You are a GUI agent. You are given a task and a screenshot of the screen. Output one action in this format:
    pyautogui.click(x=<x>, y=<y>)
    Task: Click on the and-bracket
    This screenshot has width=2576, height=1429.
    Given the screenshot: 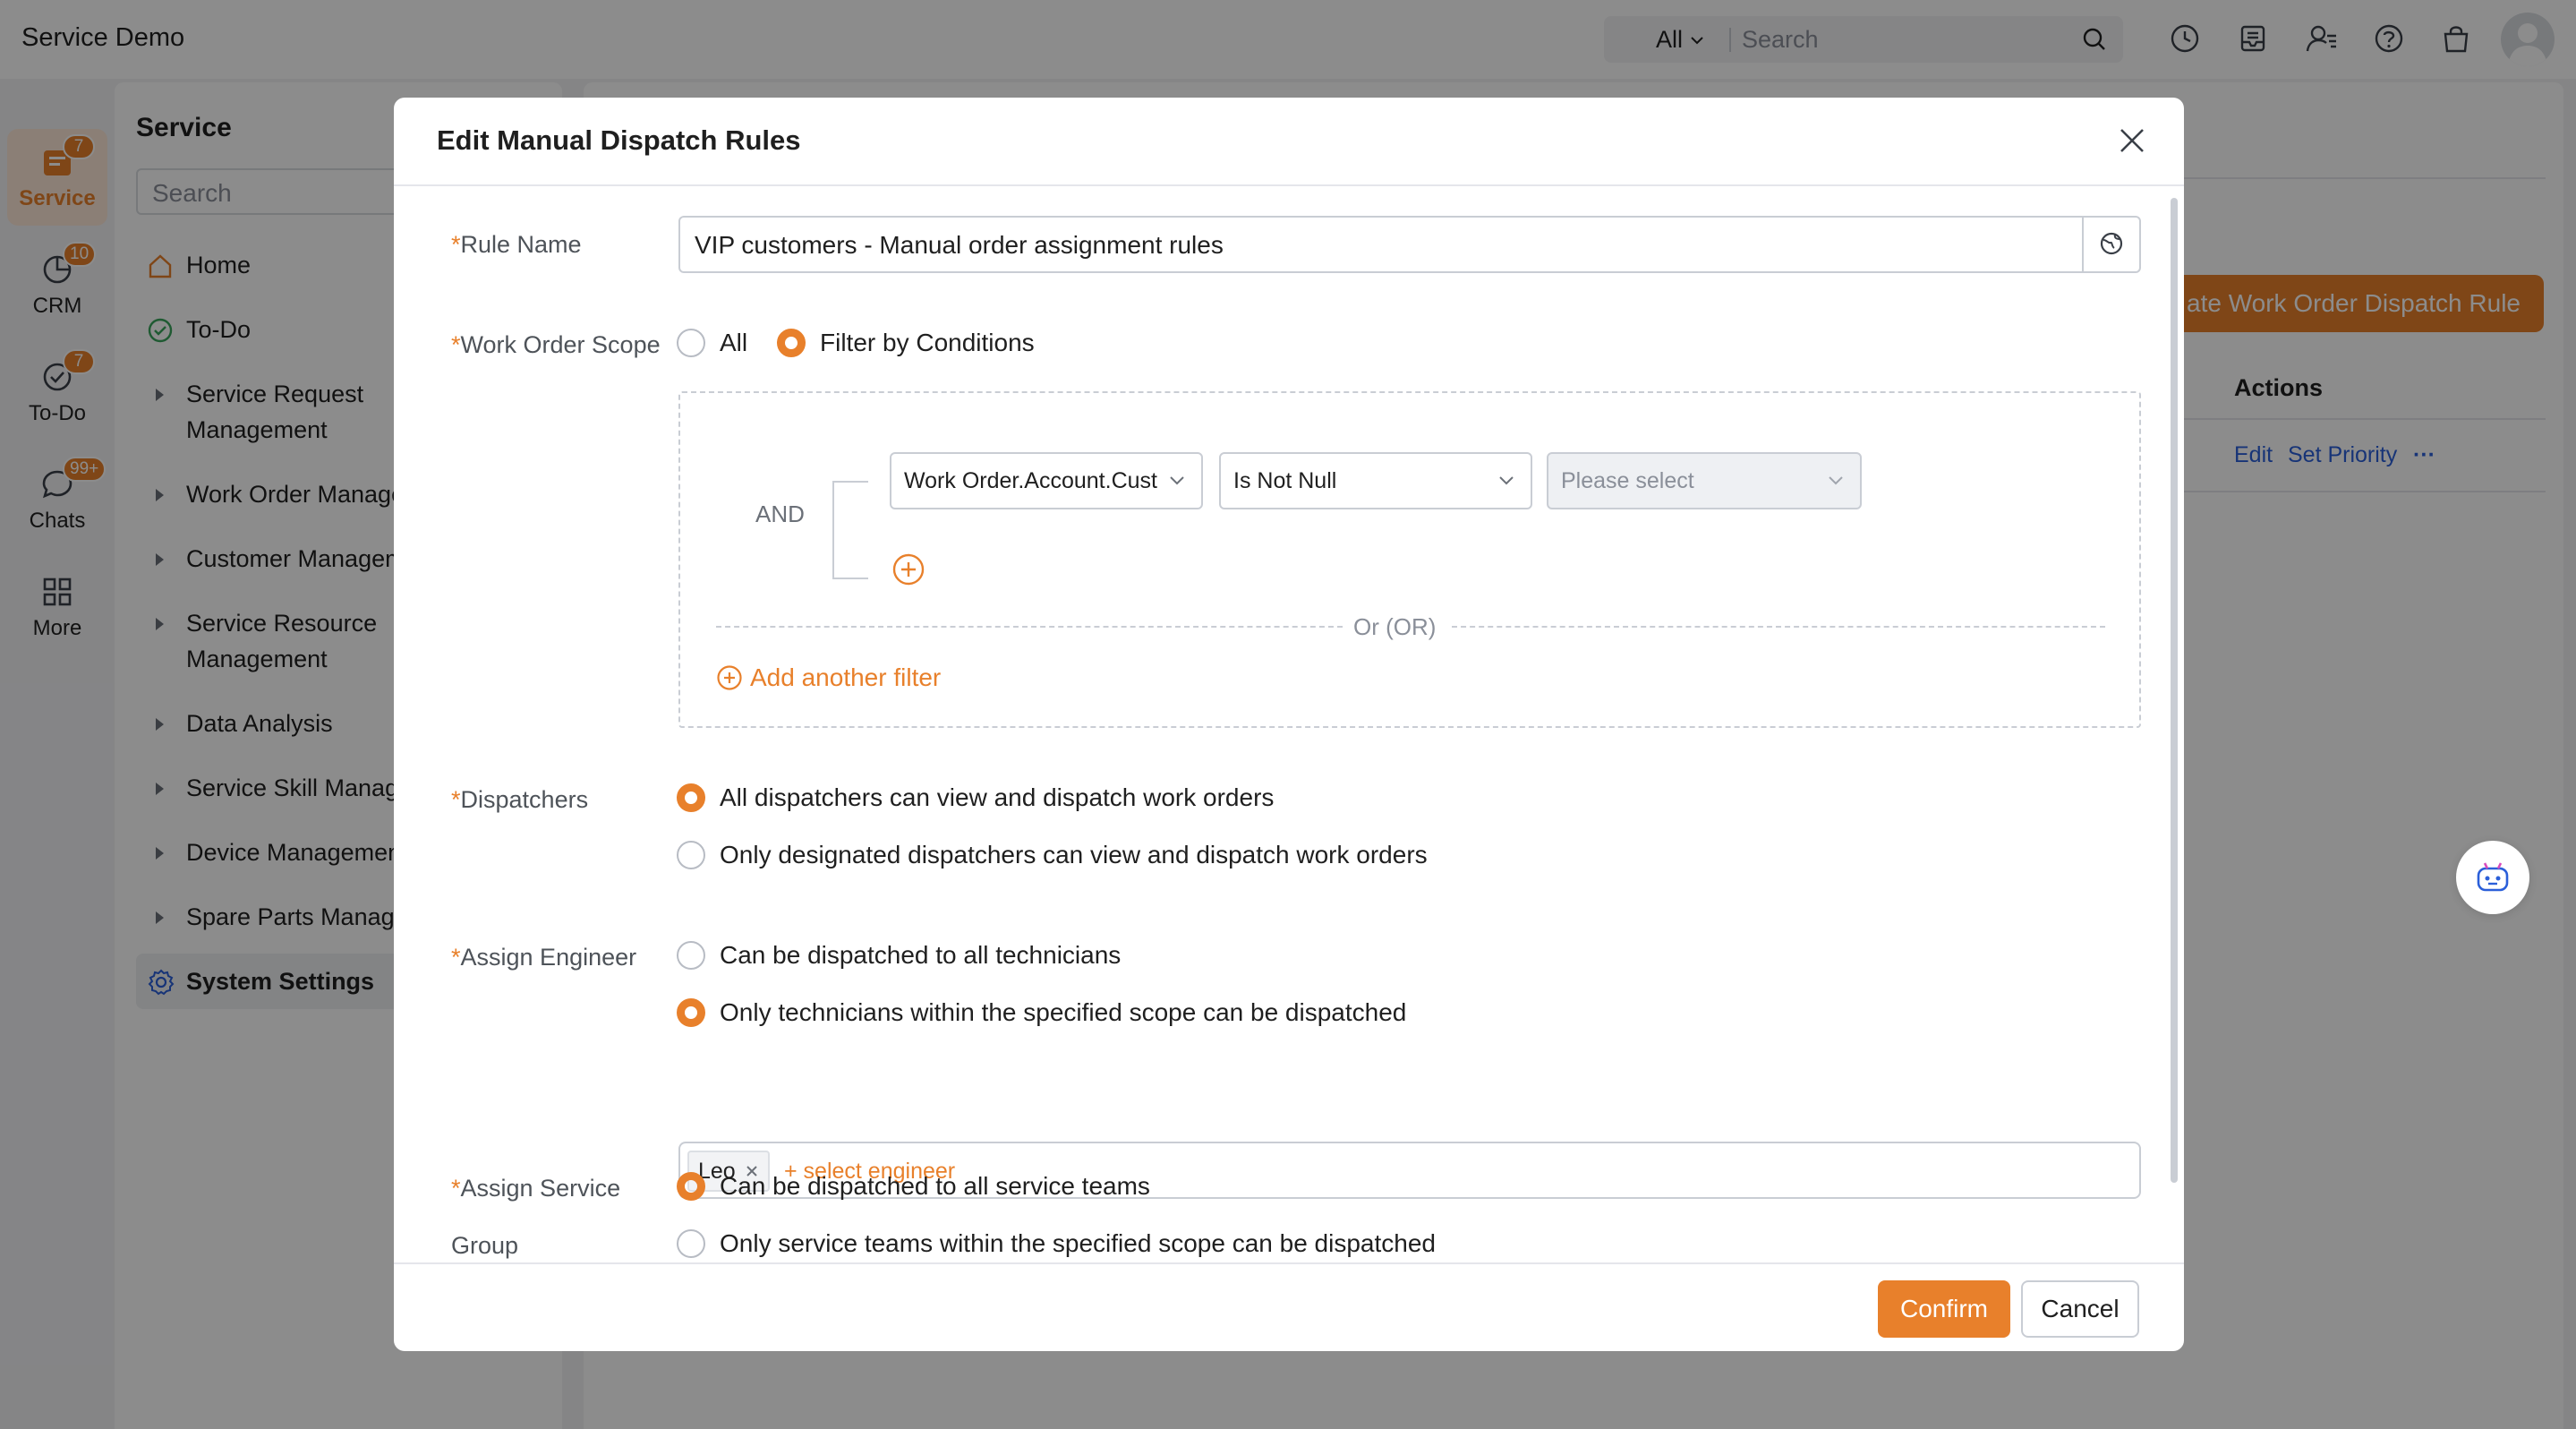 What is the action you would take?
    pyautogui.click(x=850, y=530)
    